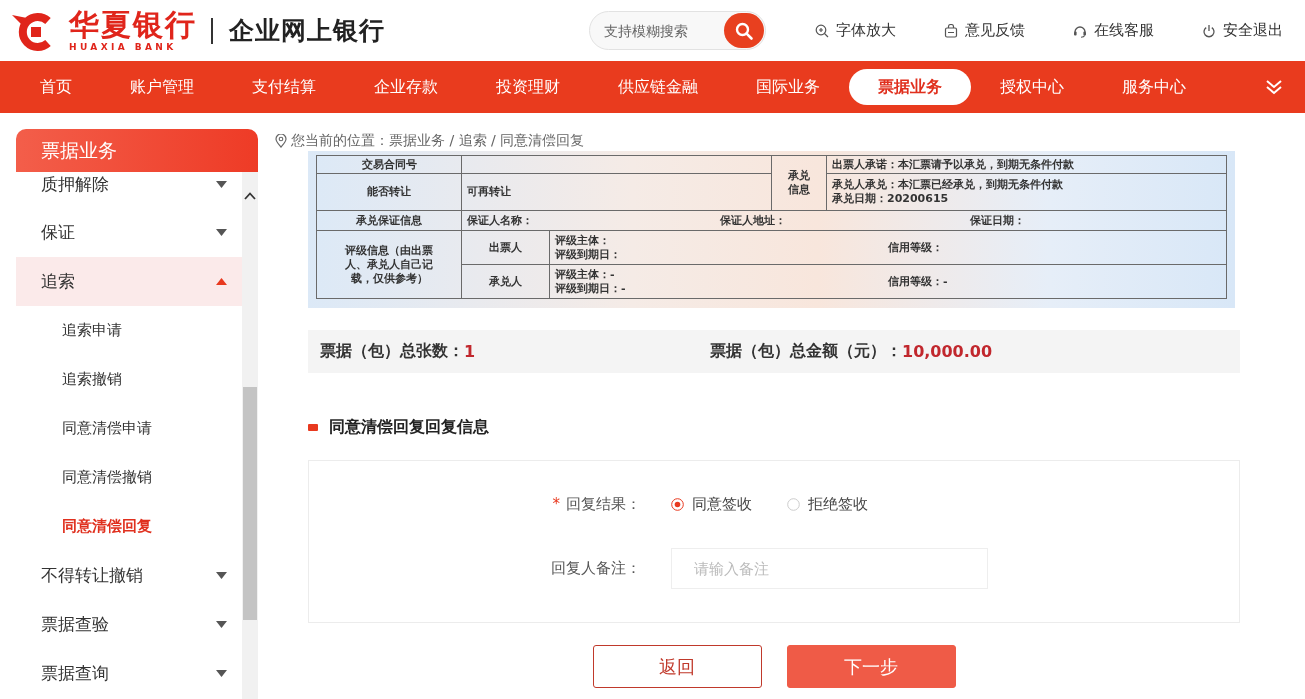 This screenshot has width=1305, height=699. What do you see at coordinates (721, 288) in the screenshot?
I see `rating-field: 评级到期日：-` at bounding box center [721, 288].